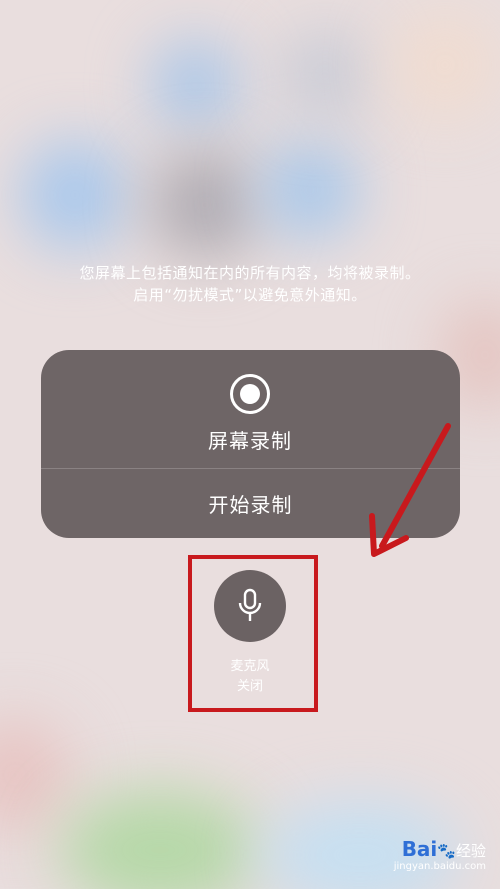 Image resolution: width=500 pixels, height=889 pixels. I want to click on watermark-url: jingyan.baidu.com, so click(439, 866).